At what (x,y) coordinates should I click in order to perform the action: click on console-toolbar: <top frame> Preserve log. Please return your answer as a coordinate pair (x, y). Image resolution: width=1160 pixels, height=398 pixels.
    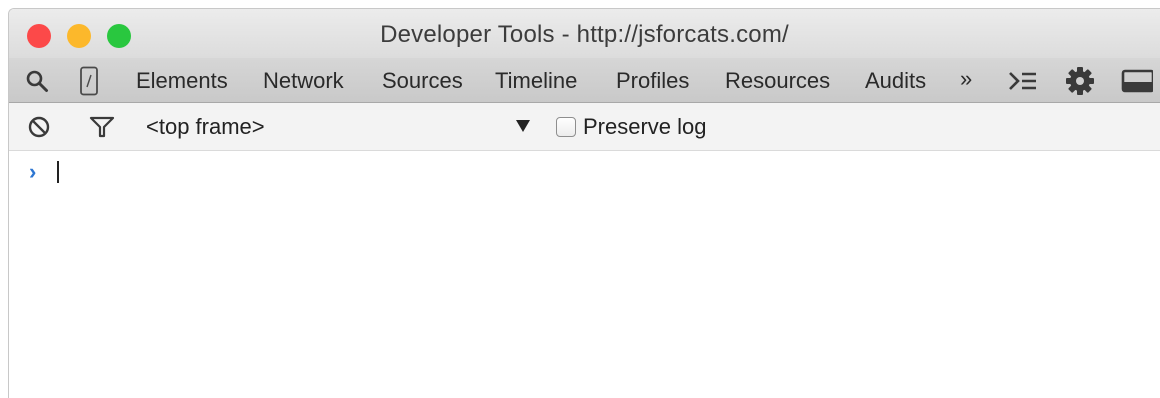
    Looking at the image, I should click on (584, 127).